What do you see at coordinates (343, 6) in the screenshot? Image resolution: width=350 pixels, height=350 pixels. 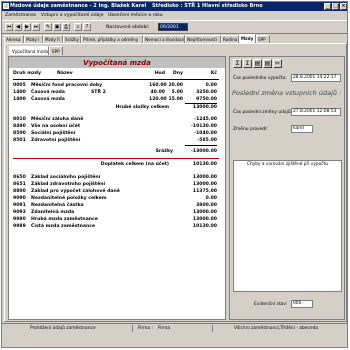 I see `close-button: ×` at bounding box center [343, 6].